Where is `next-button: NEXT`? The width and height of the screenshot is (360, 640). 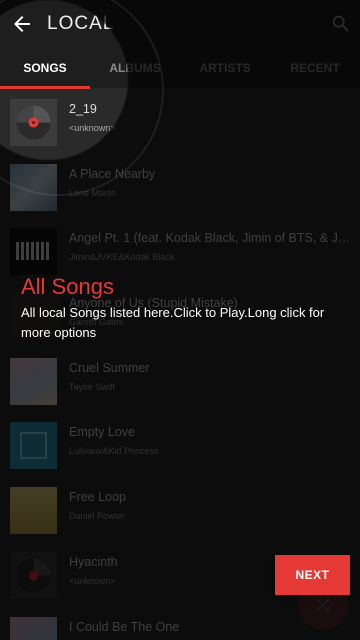 next-button: NEXT is located at coordinates (312, 575).